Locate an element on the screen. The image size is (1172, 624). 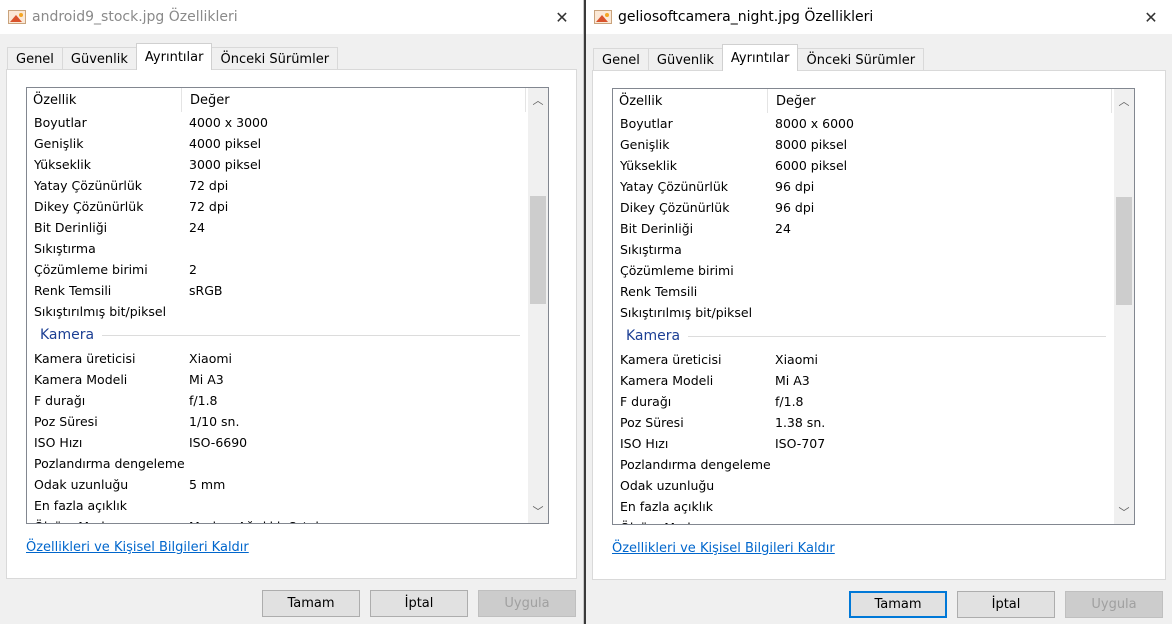
list-item: Odak uzunluğu 5 mm is located at coordinates (277, 484).